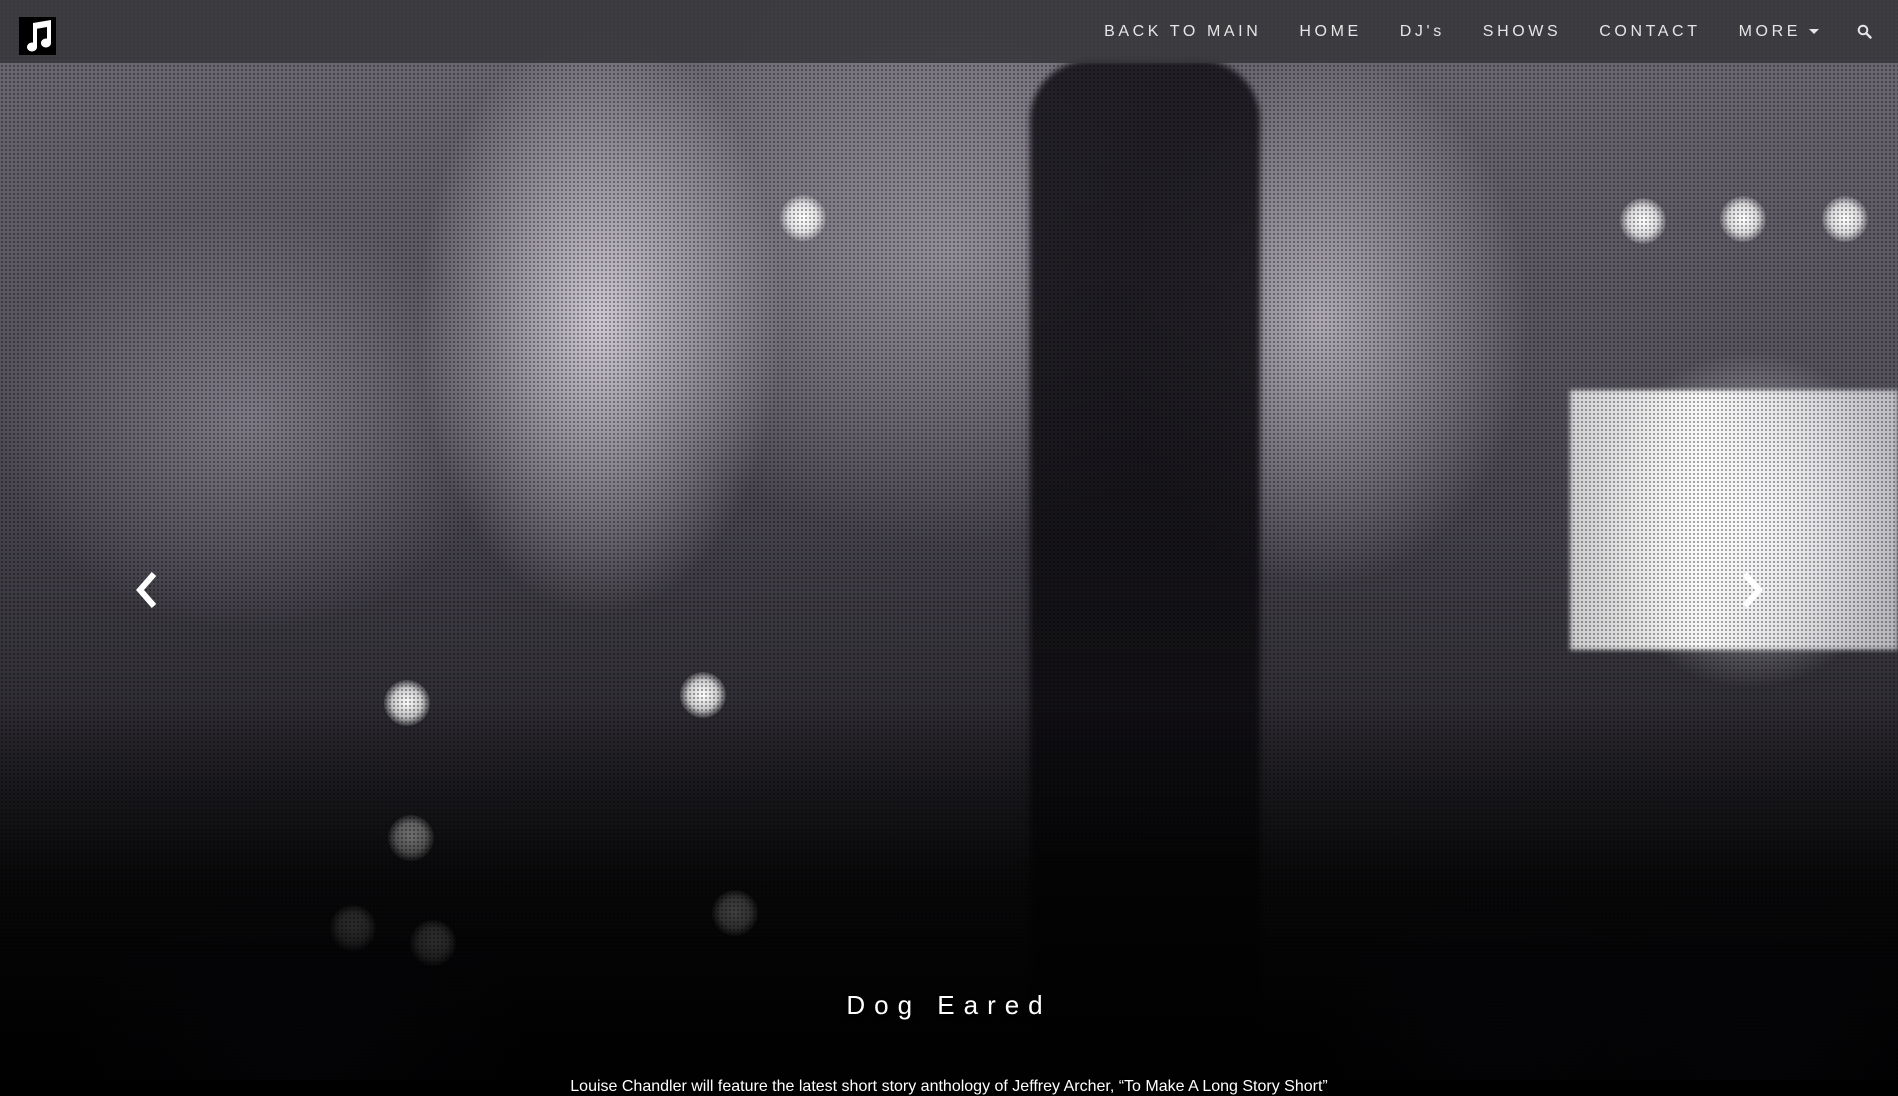  I want to click on search-button, so click(1864, 31).